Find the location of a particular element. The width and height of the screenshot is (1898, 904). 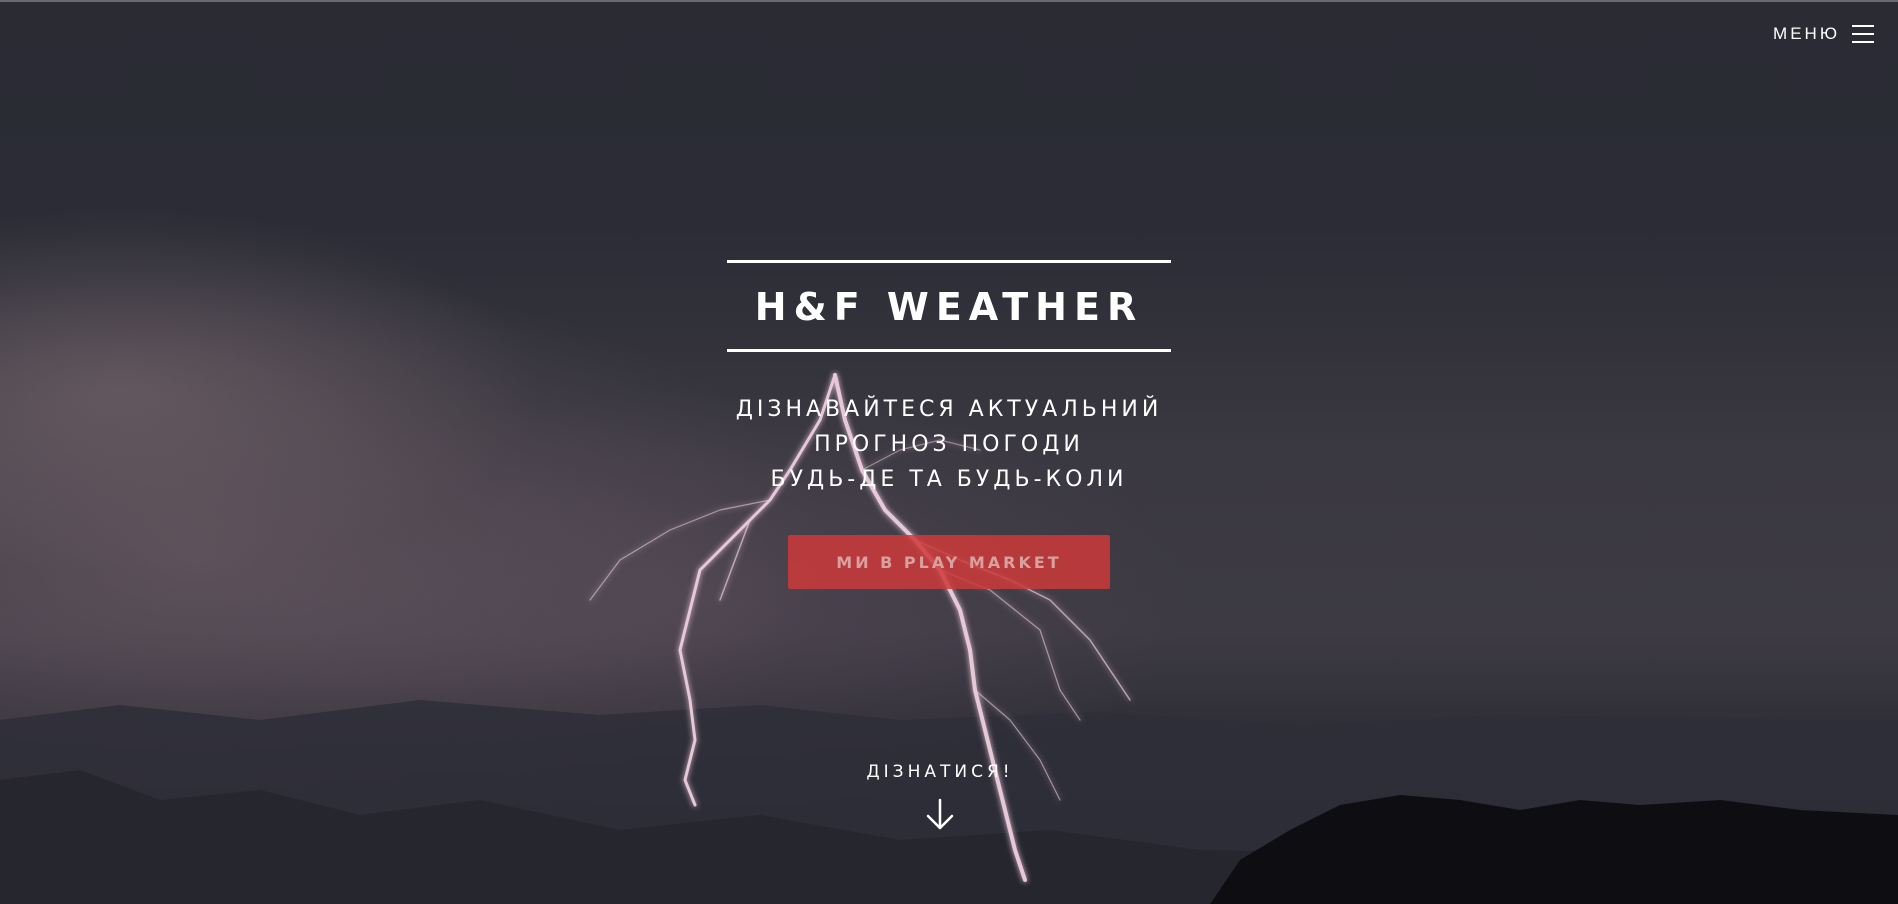

play-market-button: МИ В PLAY MARKET is located at coordinates (949, 562).